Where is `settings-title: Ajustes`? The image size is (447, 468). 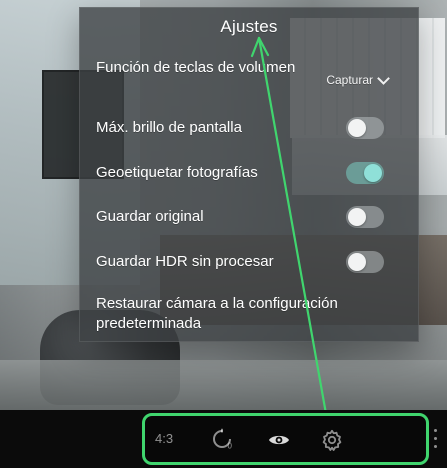
settings-title: Ajustes is located at coordinates (249, 26).